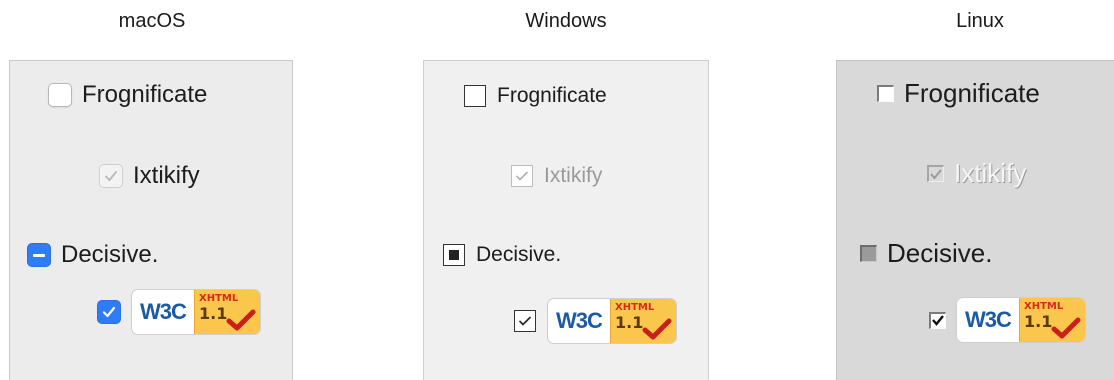  What do you see at coordinates (152, 21) in the screenshot?
I see `macos-title: macOS` at bounding box center [152, 21].